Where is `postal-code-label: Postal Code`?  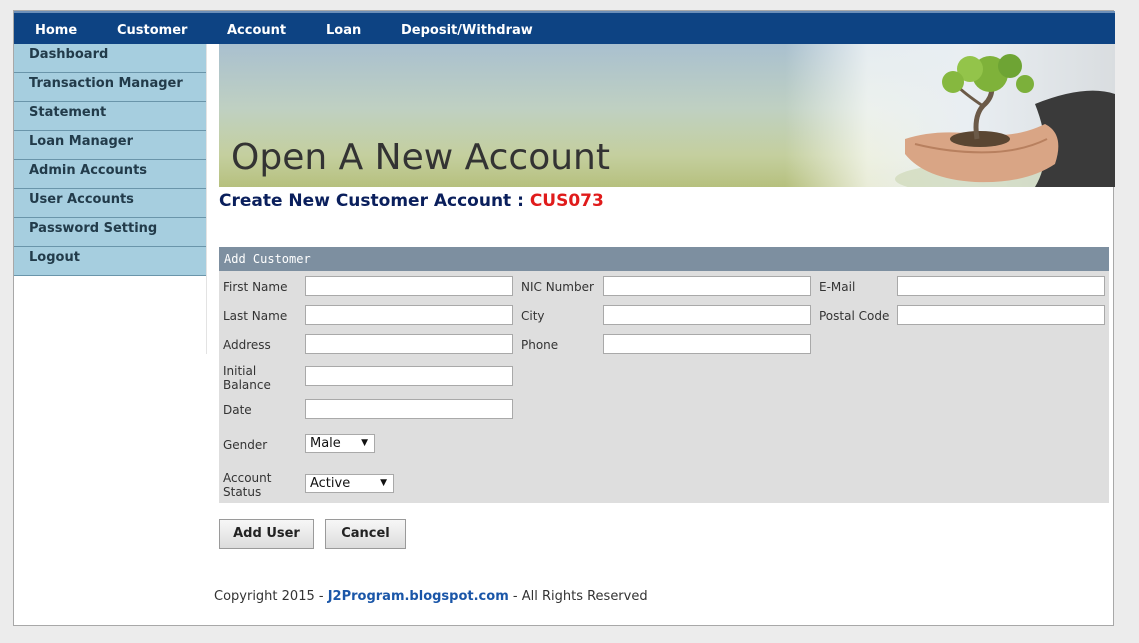 postal-code-label: Postal Code is located at coordinates (854, 316).